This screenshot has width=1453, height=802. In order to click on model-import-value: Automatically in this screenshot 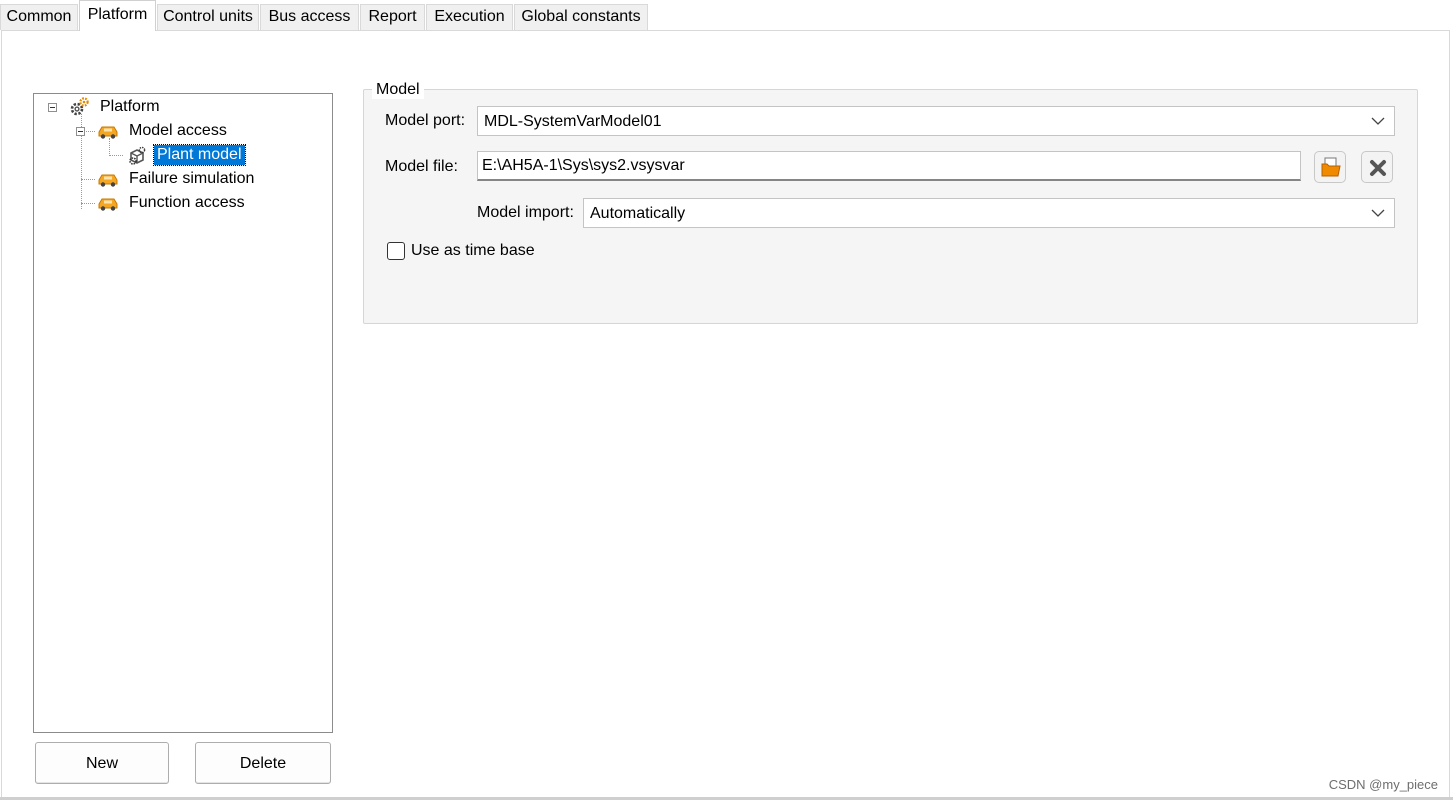, I will do `click(638, 213)`.